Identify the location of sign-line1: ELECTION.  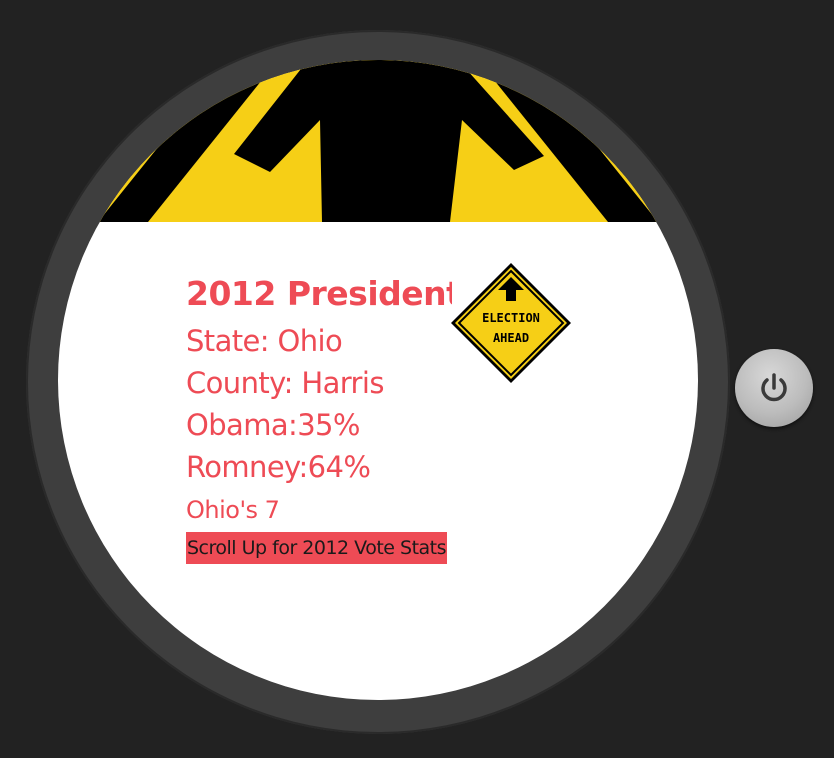
(511, 318).